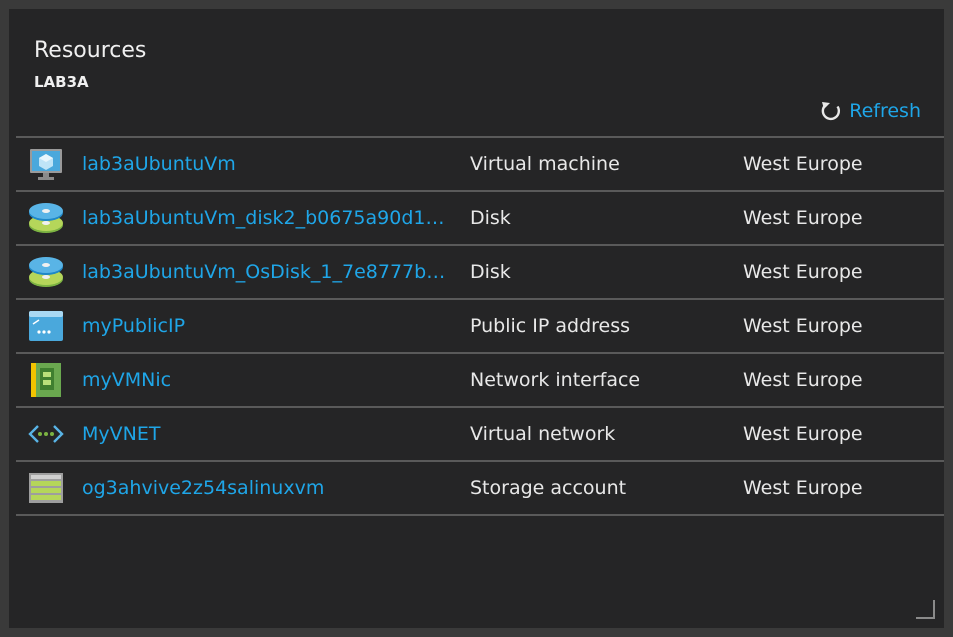 The width and height of the screenshot is (953, 637). I want to click on resource-type: Virtual network, so click(543, 434).